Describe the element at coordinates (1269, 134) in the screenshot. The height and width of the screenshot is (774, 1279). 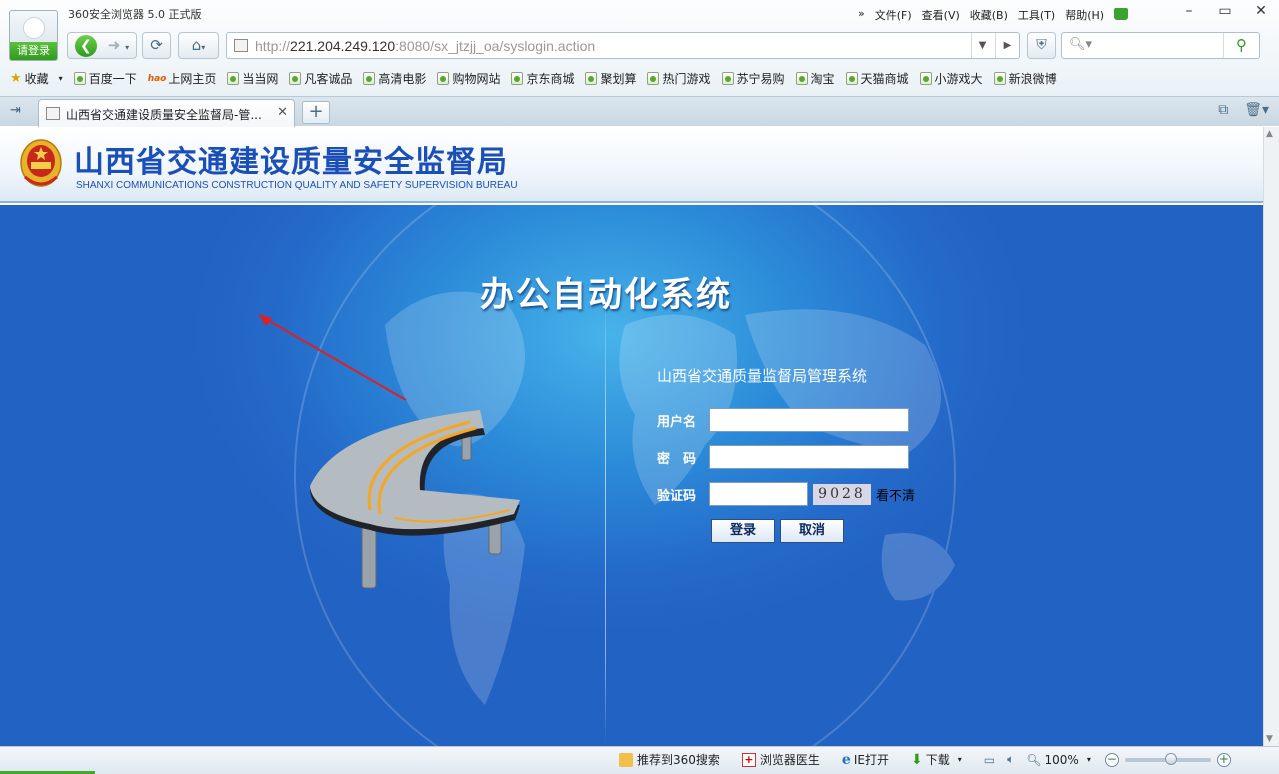
I see `scroll-up-icon: ▲` at that location.